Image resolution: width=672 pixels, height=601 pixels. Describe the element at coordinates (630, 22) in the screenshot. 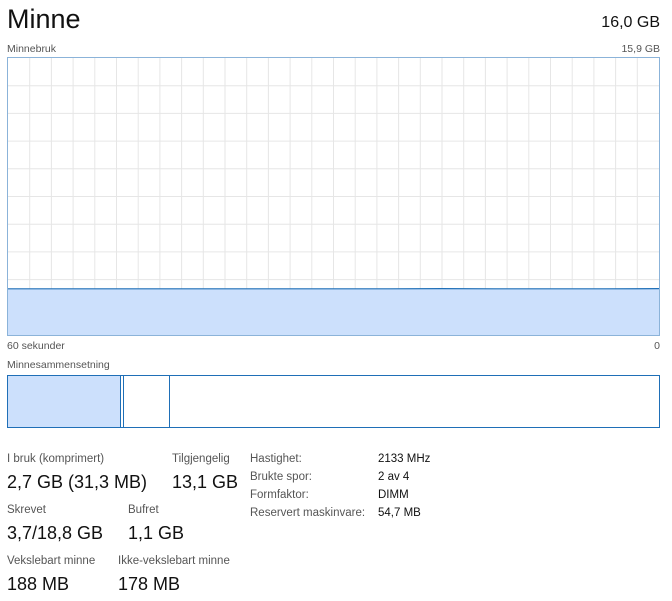

I see `total-memory: 16,0 GB` at that location.